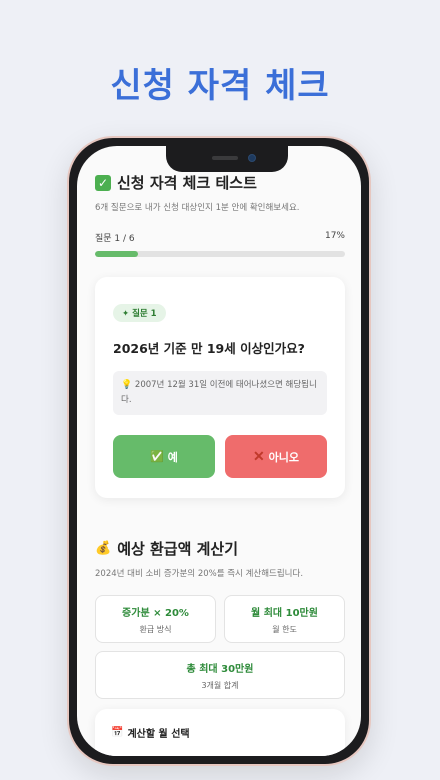 This screenshot has height=780, width=440. Describe the element at coordinates (103, 182) in the screenshot. I see `check-square-icon: ✓` at that location.